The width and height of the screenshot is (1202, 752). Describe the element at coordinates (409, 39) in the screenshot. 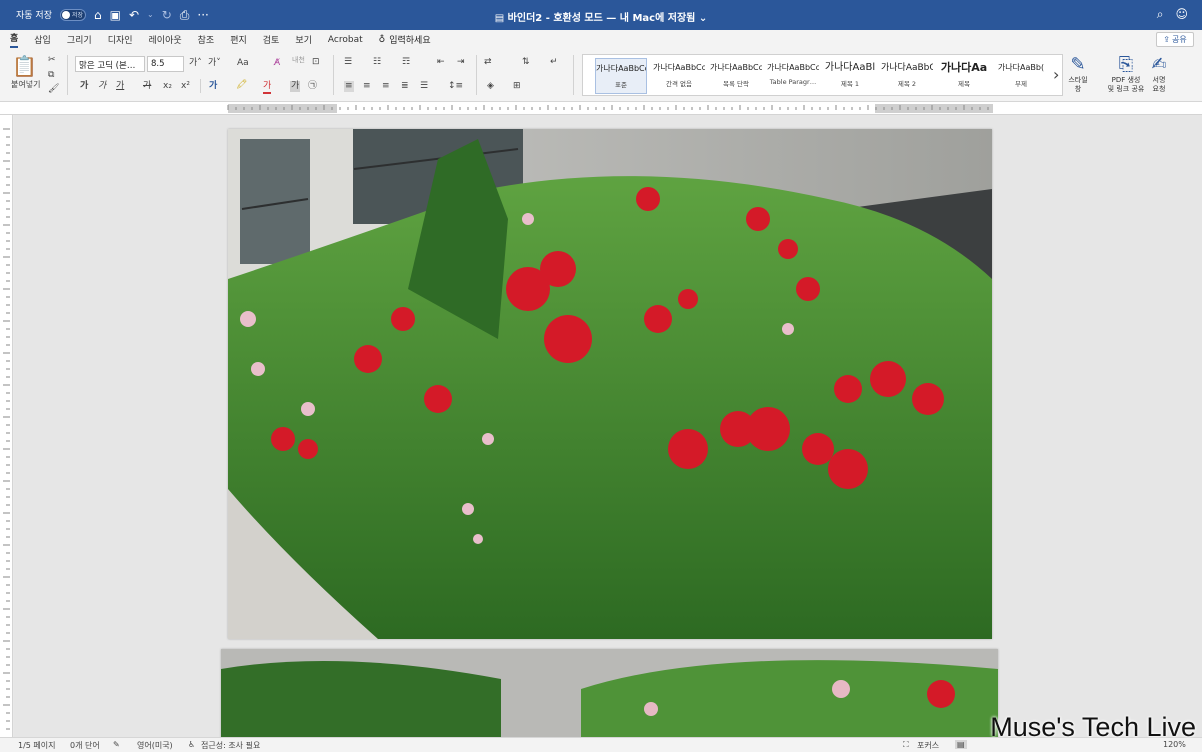

I see `tell-me-input: 입력하세요` at that location.